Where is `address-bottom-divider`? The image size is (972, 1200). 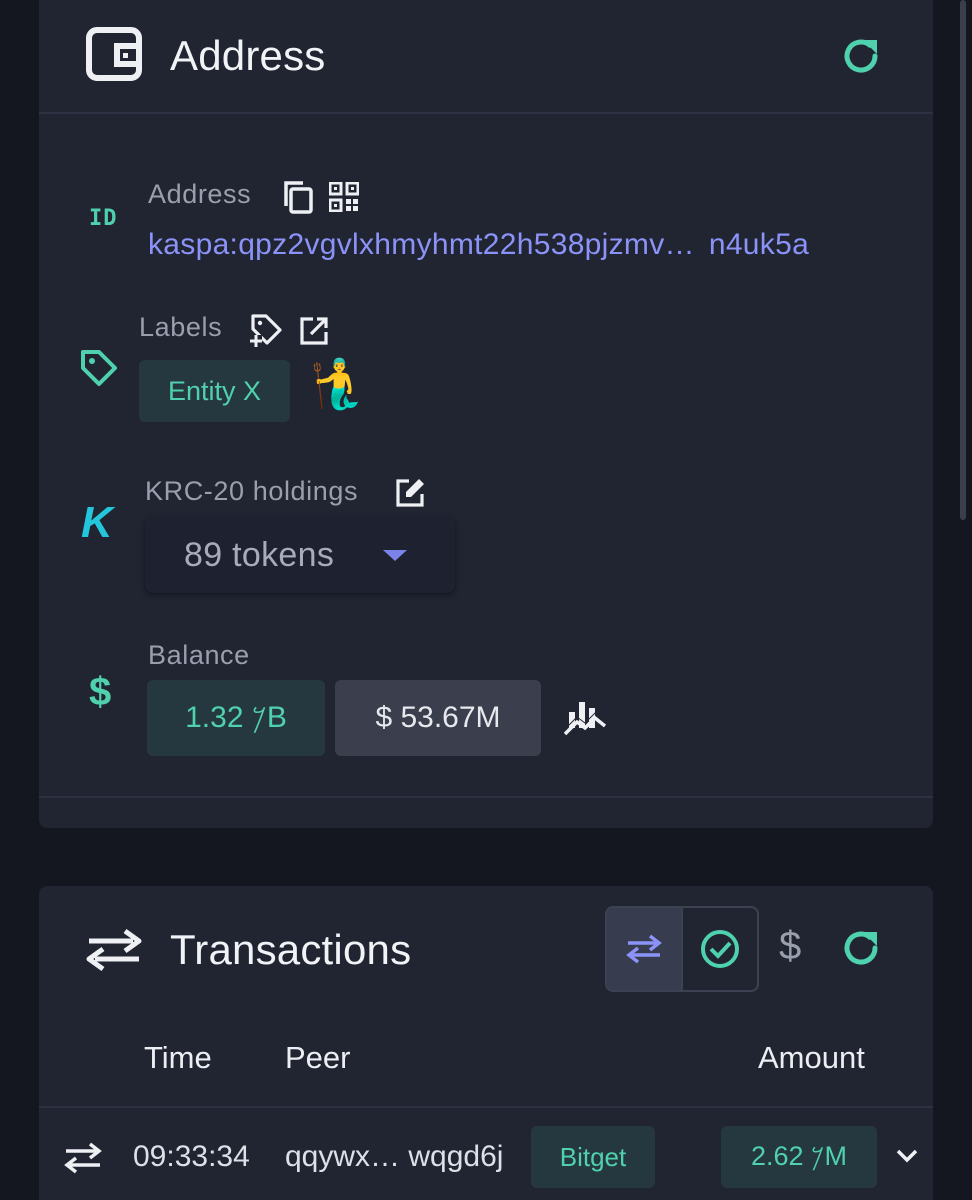 address-bottom-divider is located at coordinates (486, 797).